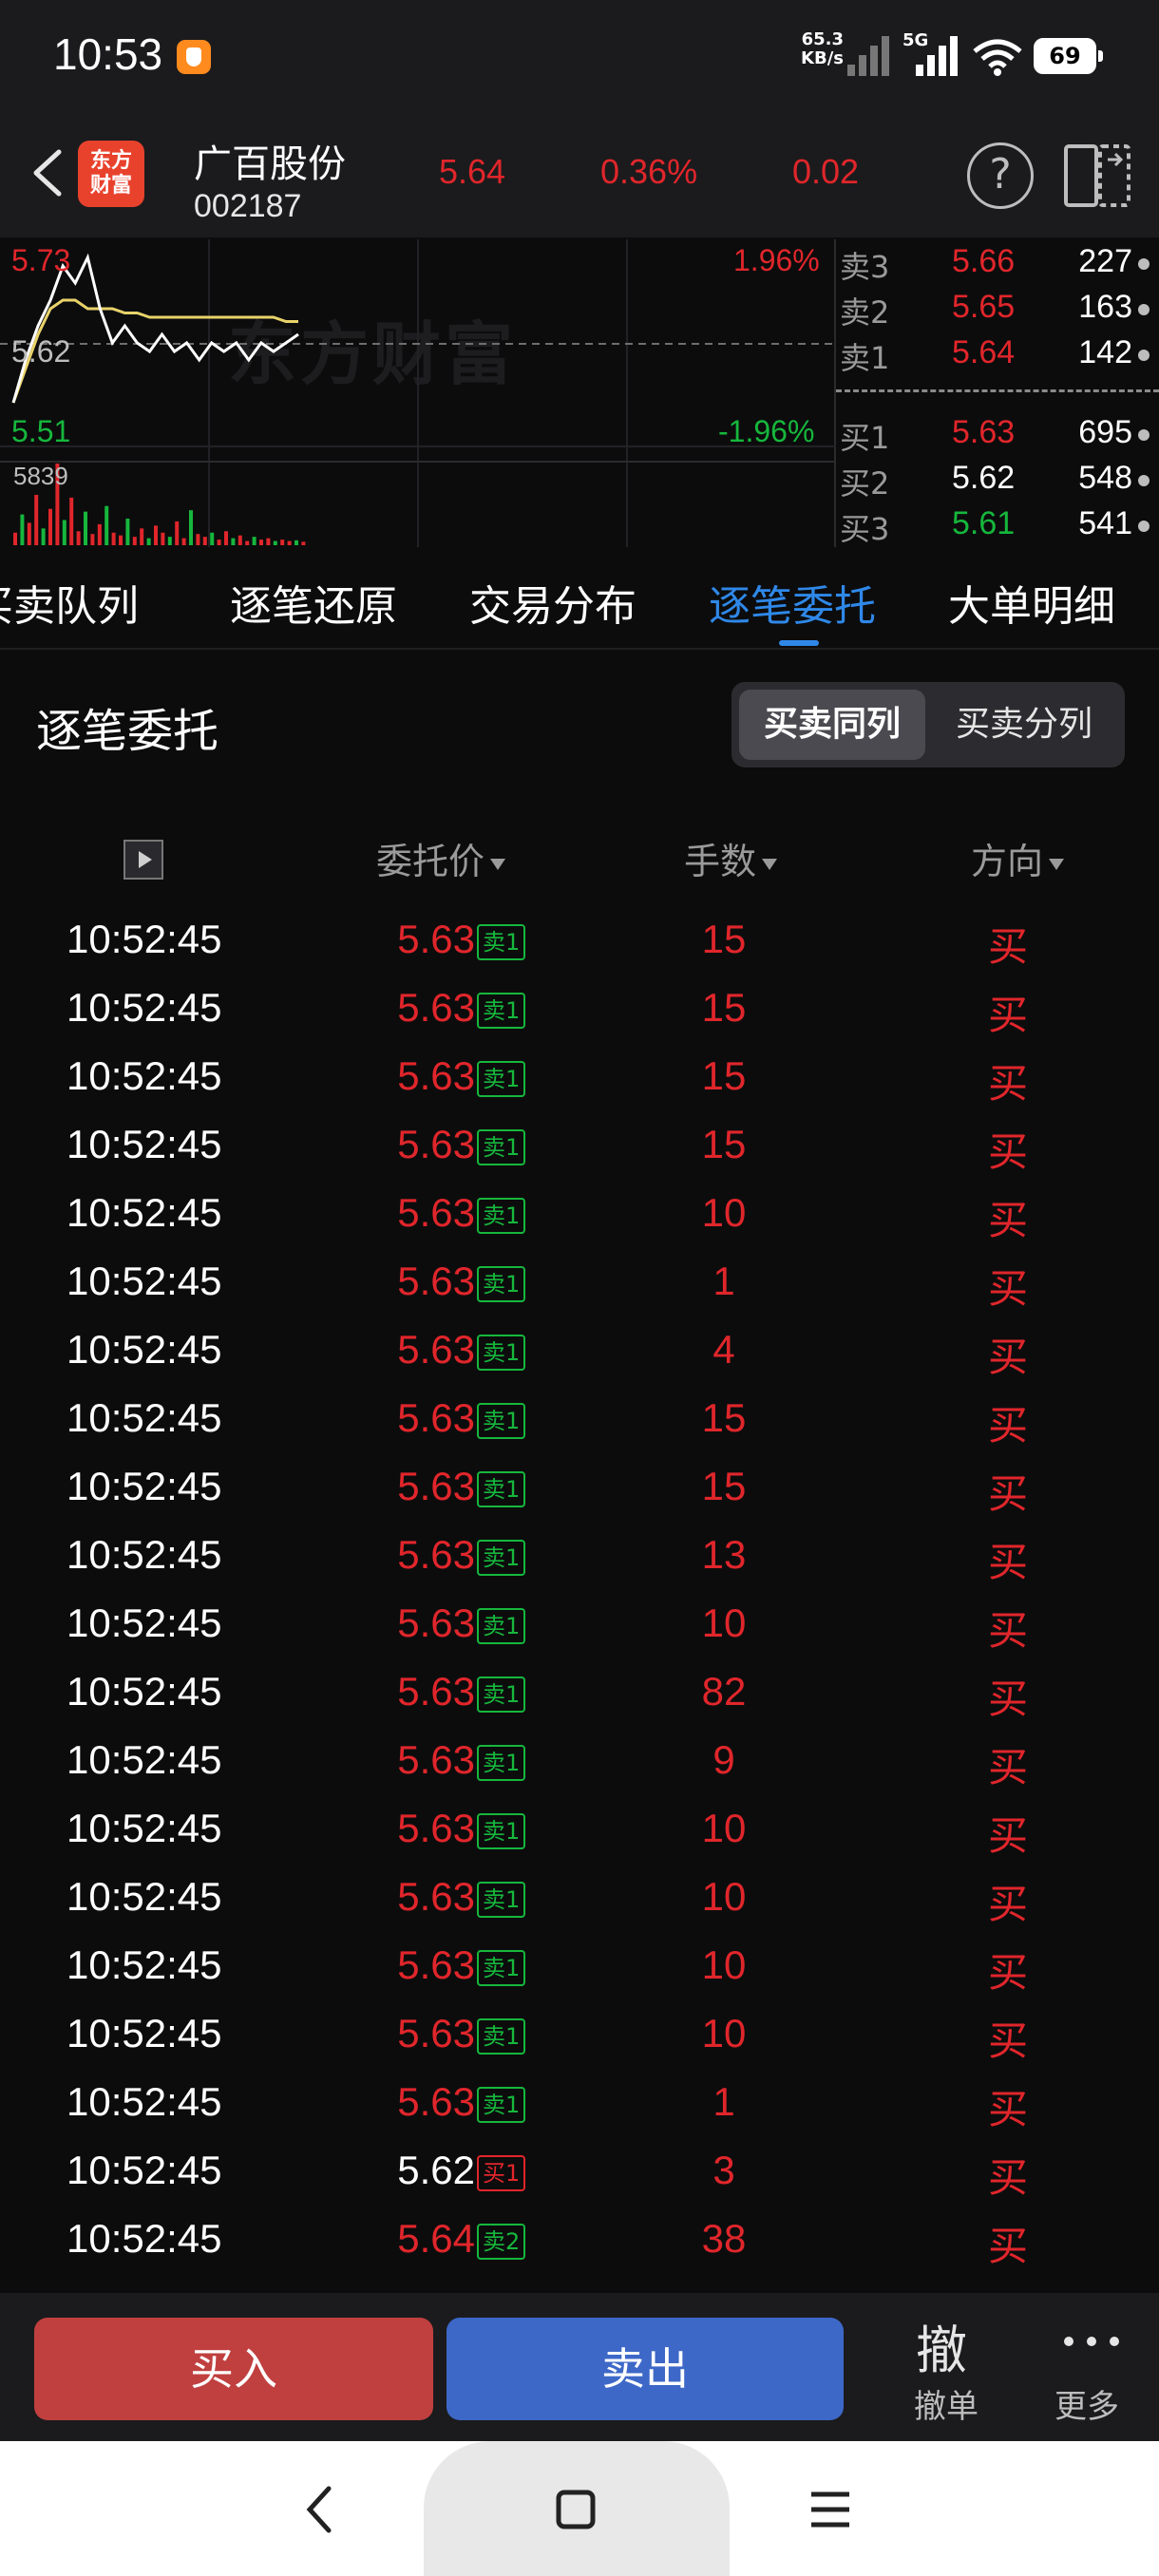 This screenshot has height=2576, width=1159. What do you see at coordinates (1018, 860) in the screenshot?
I see `col-header-direction: 方向` at bounding box center [1018, 860].